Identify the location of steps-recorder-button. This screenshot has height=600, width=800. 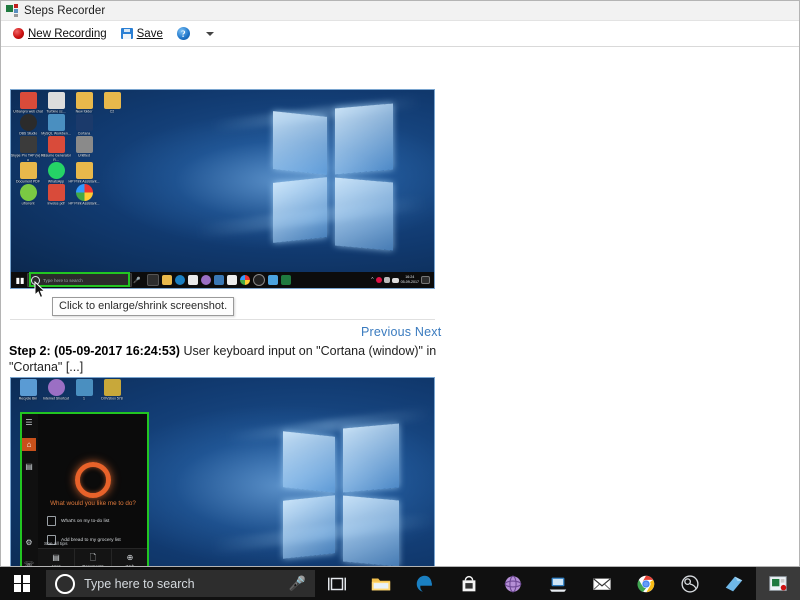
(777, 583).